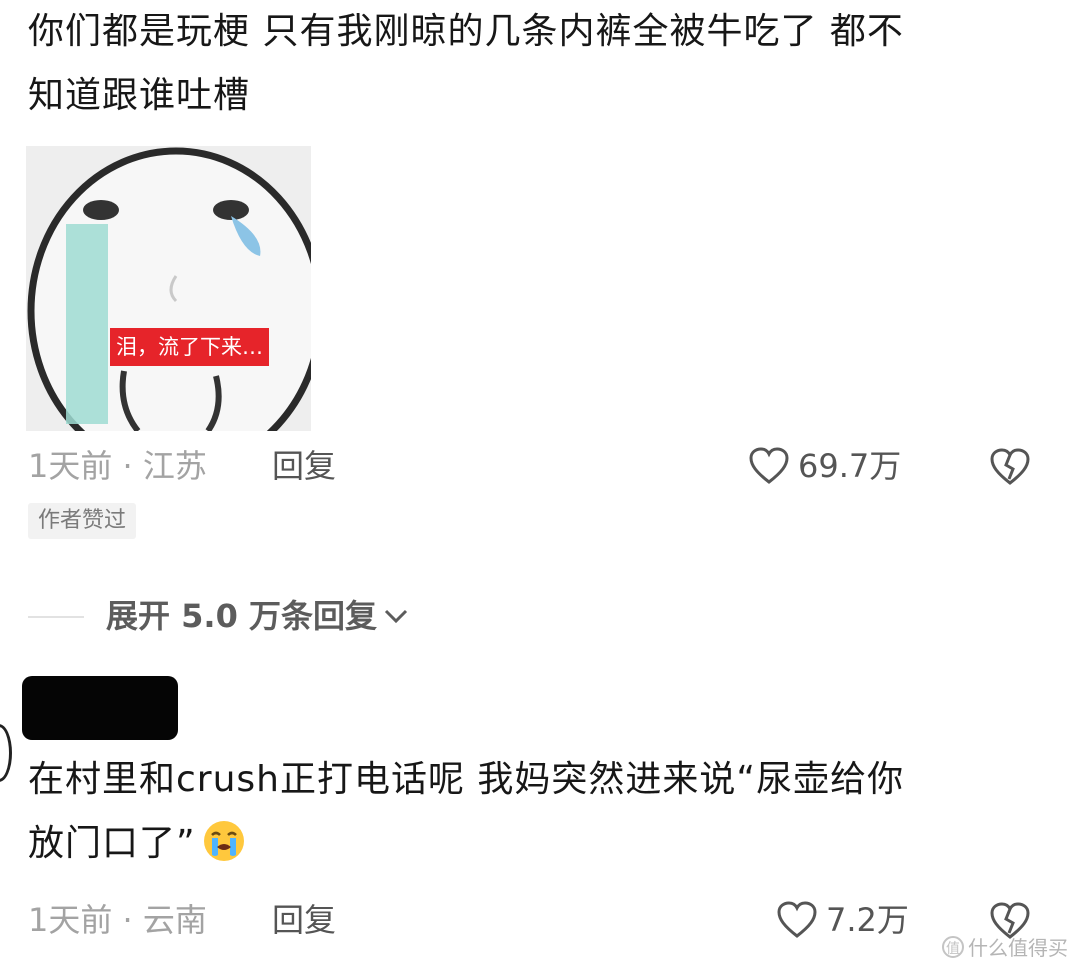 This screenshot has height=964, width=1080. I want to click on comment-2-like-count: 7.2万, so click(867, 920).